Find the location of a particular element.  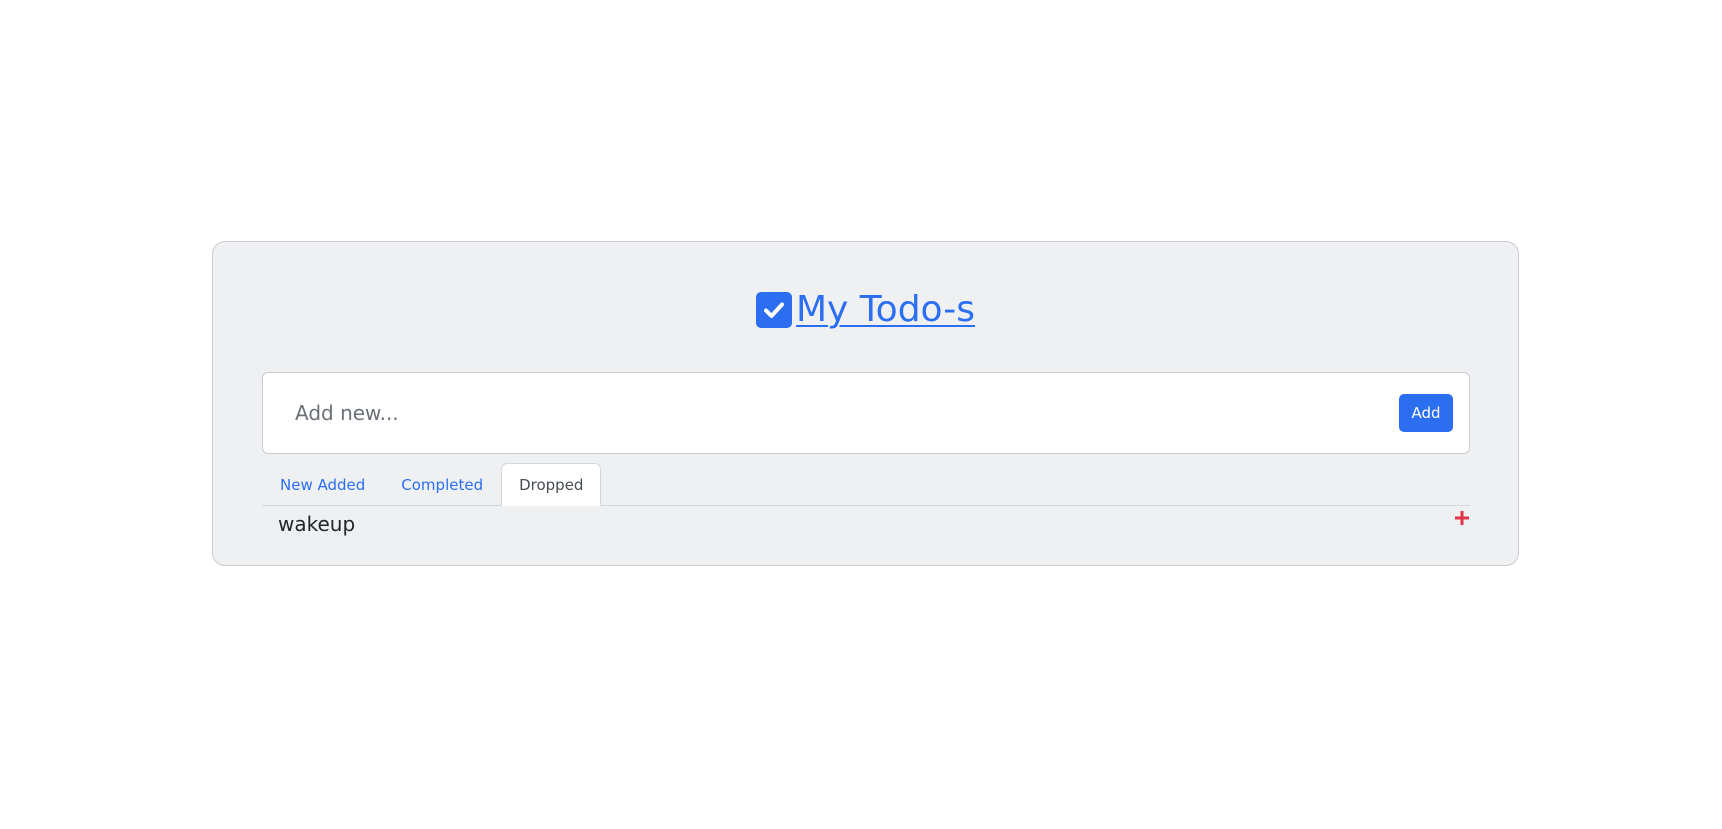

add-todo-form: Add is located at coordinates (866, 413).